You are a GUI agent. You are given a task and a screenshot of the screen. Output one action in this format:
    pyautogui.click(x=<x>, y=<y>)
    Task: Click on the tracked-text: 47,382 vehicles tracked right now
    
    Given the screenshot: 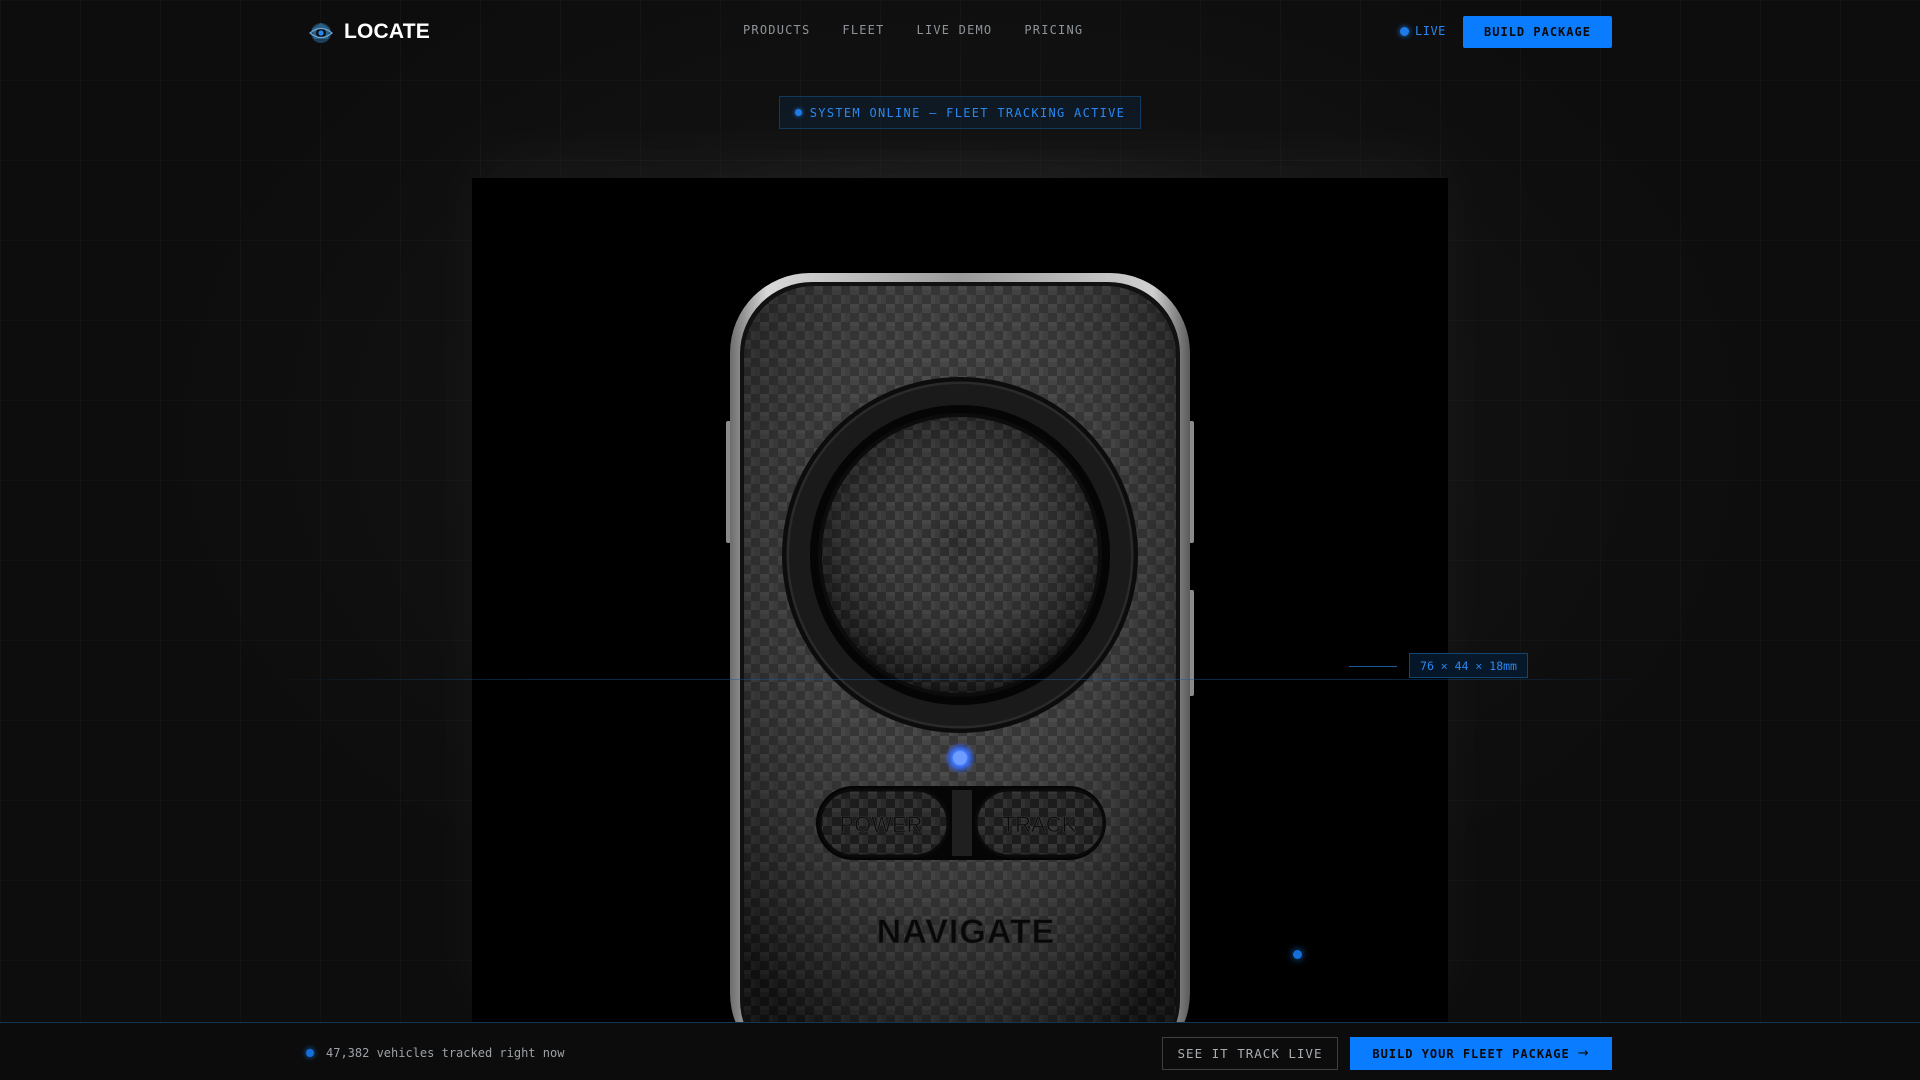 What is the action you would take?
    pyautogui.click(x=445, y=1053)
    